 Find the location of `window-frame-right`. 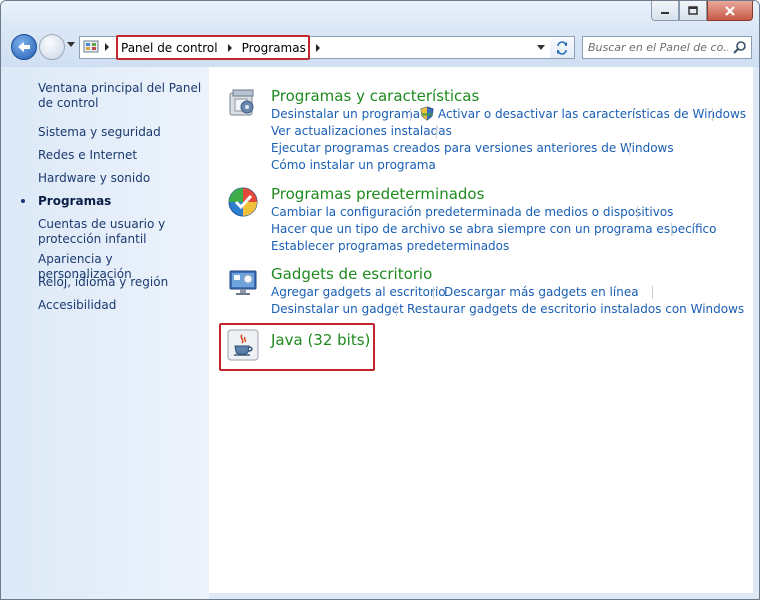

window-frame-right is located at coordinates (756, 333).